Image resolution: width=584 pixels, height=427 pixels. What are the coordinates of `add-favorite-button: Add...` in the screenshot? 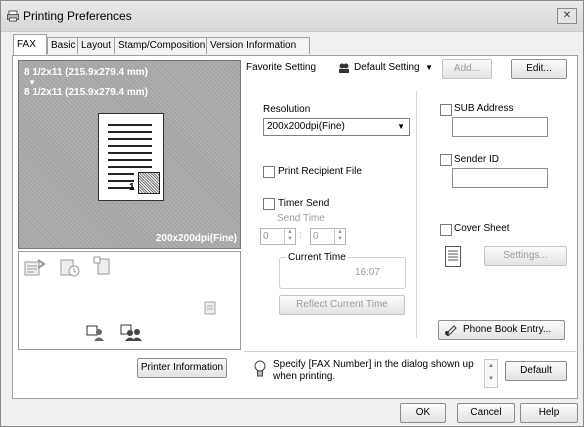 It's located at (467, 69).